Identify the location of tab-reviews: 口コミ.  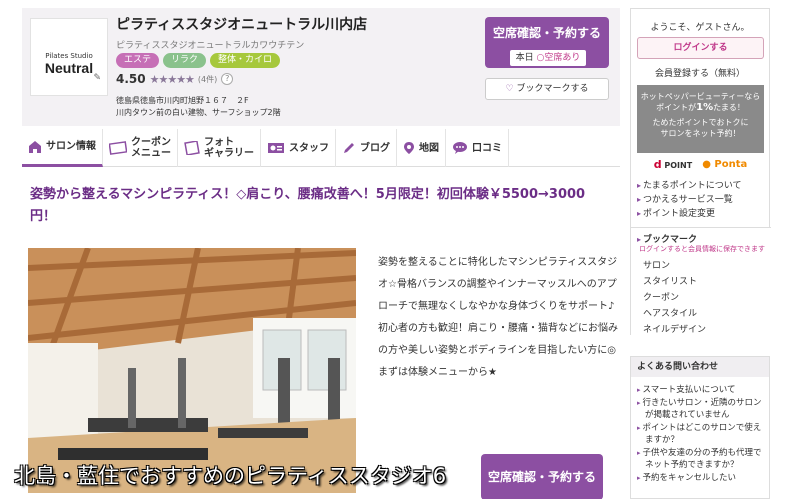
(477, 148).